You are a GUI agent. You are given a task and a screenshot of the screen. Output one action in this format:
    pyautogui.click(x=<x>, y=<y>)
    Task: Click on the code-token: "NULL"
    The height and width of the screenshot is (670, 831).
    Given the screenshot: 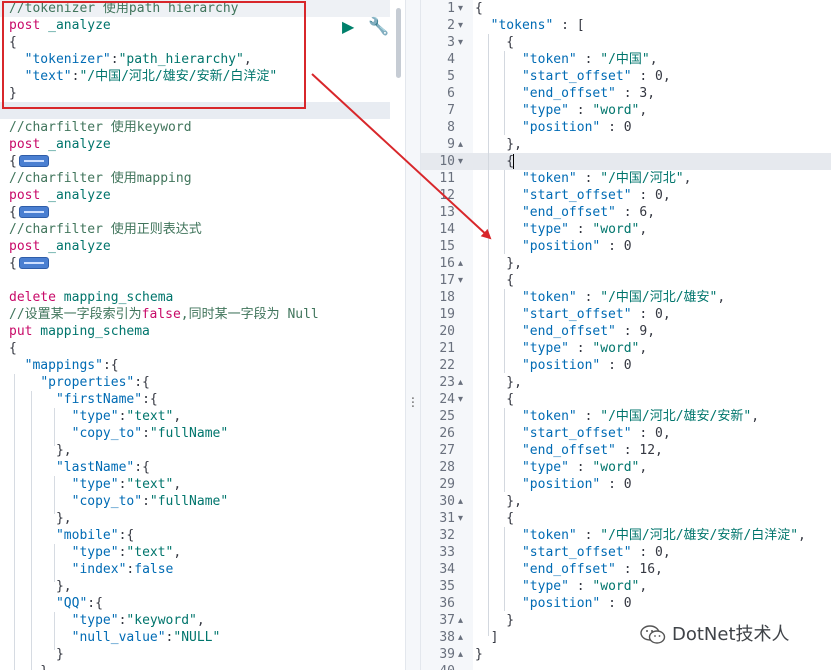 What is the action you would take?
    pyautogui.click(x=197, y=637)
    